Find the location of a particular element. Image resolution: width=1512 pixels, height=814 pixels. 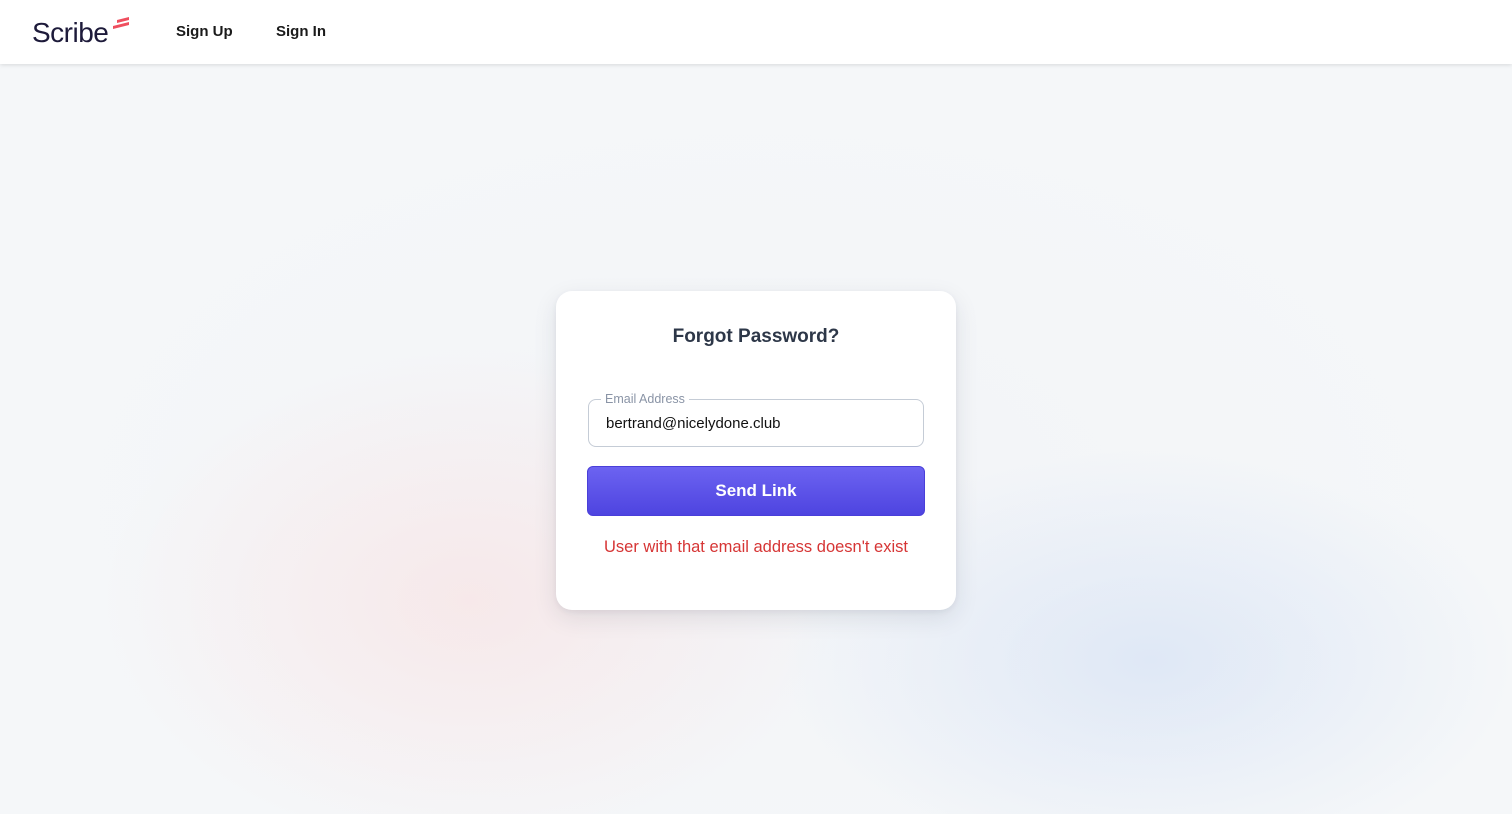

email-input is located at coordinates (756, 423).